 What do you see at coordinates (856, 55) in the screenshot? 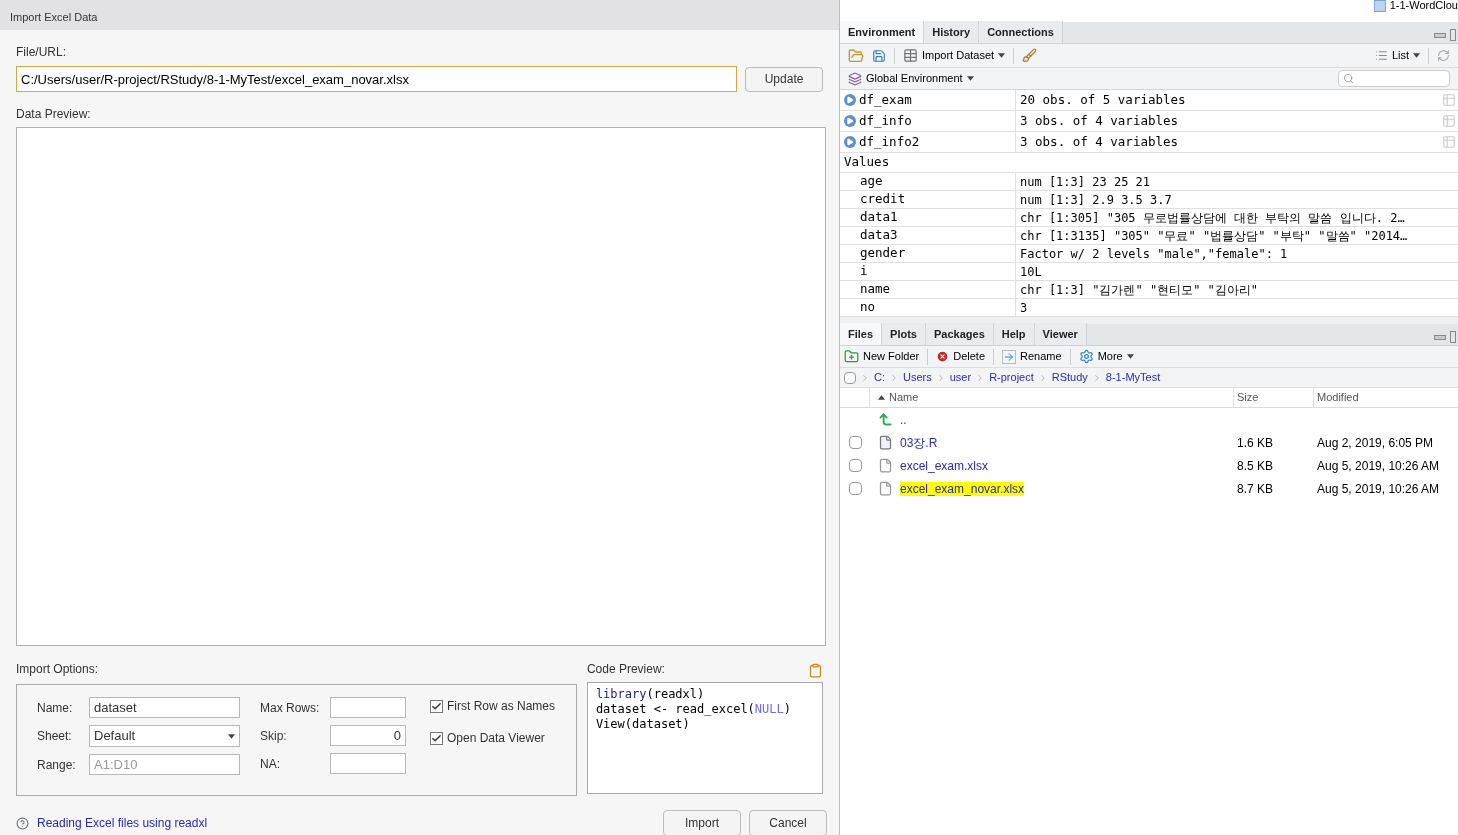
I see `folder-open-icon` at bounding box center [856, 55].